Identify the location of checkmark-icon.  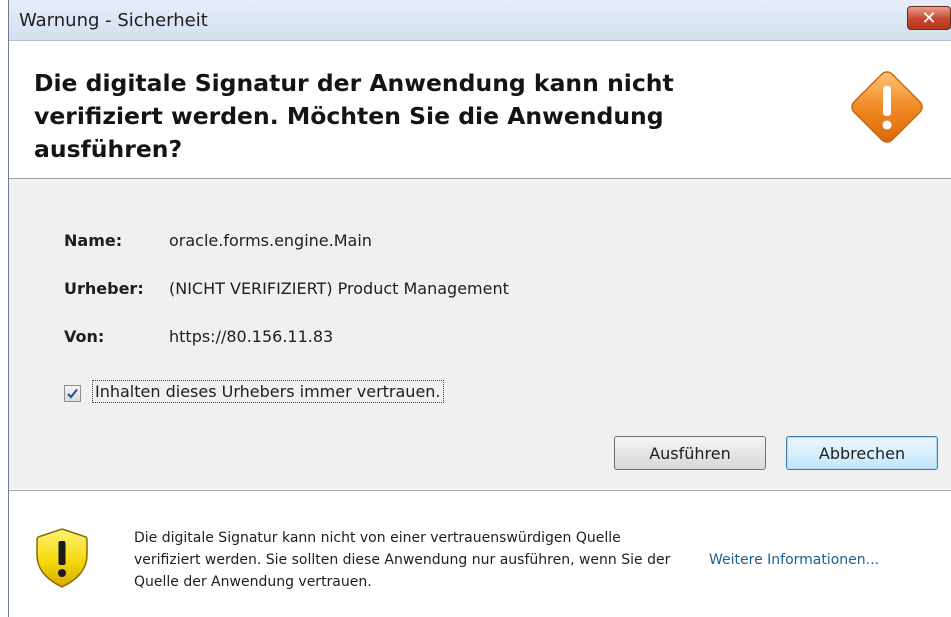
(72, 393).